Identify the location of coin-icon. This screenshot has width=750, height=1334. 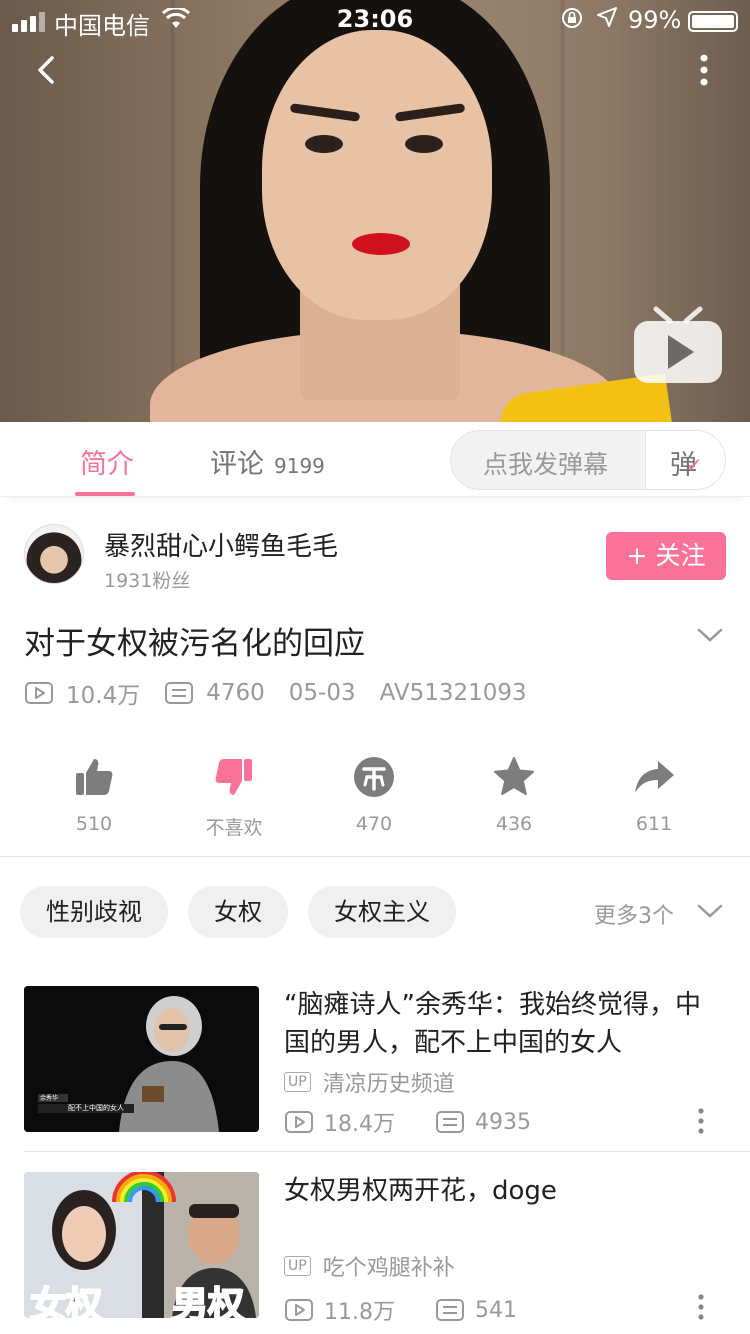
(374, 777).